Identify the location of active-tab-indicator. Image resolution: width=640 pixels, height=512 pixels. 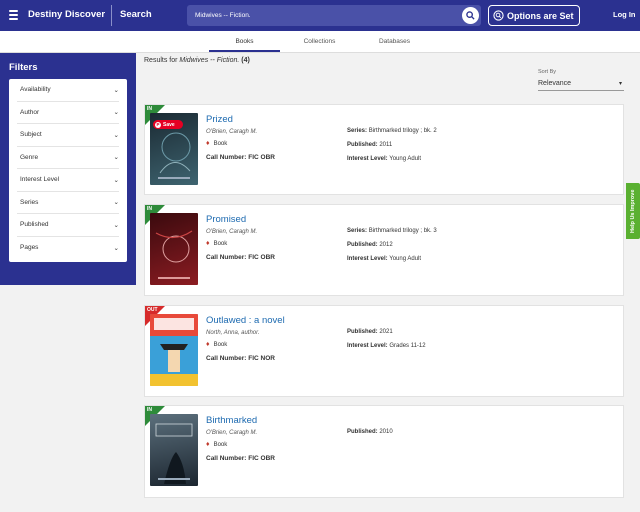
(244, 51).